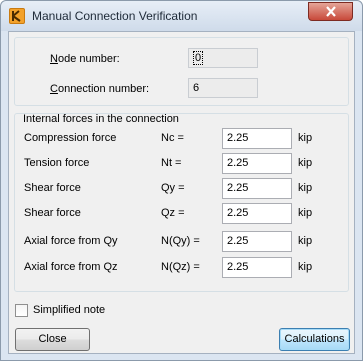 This screenshot has height=361, width=363. Describe the element at coordinates (21, 310) in the screenshot. I see `simplified-note-checkbox` at that location.